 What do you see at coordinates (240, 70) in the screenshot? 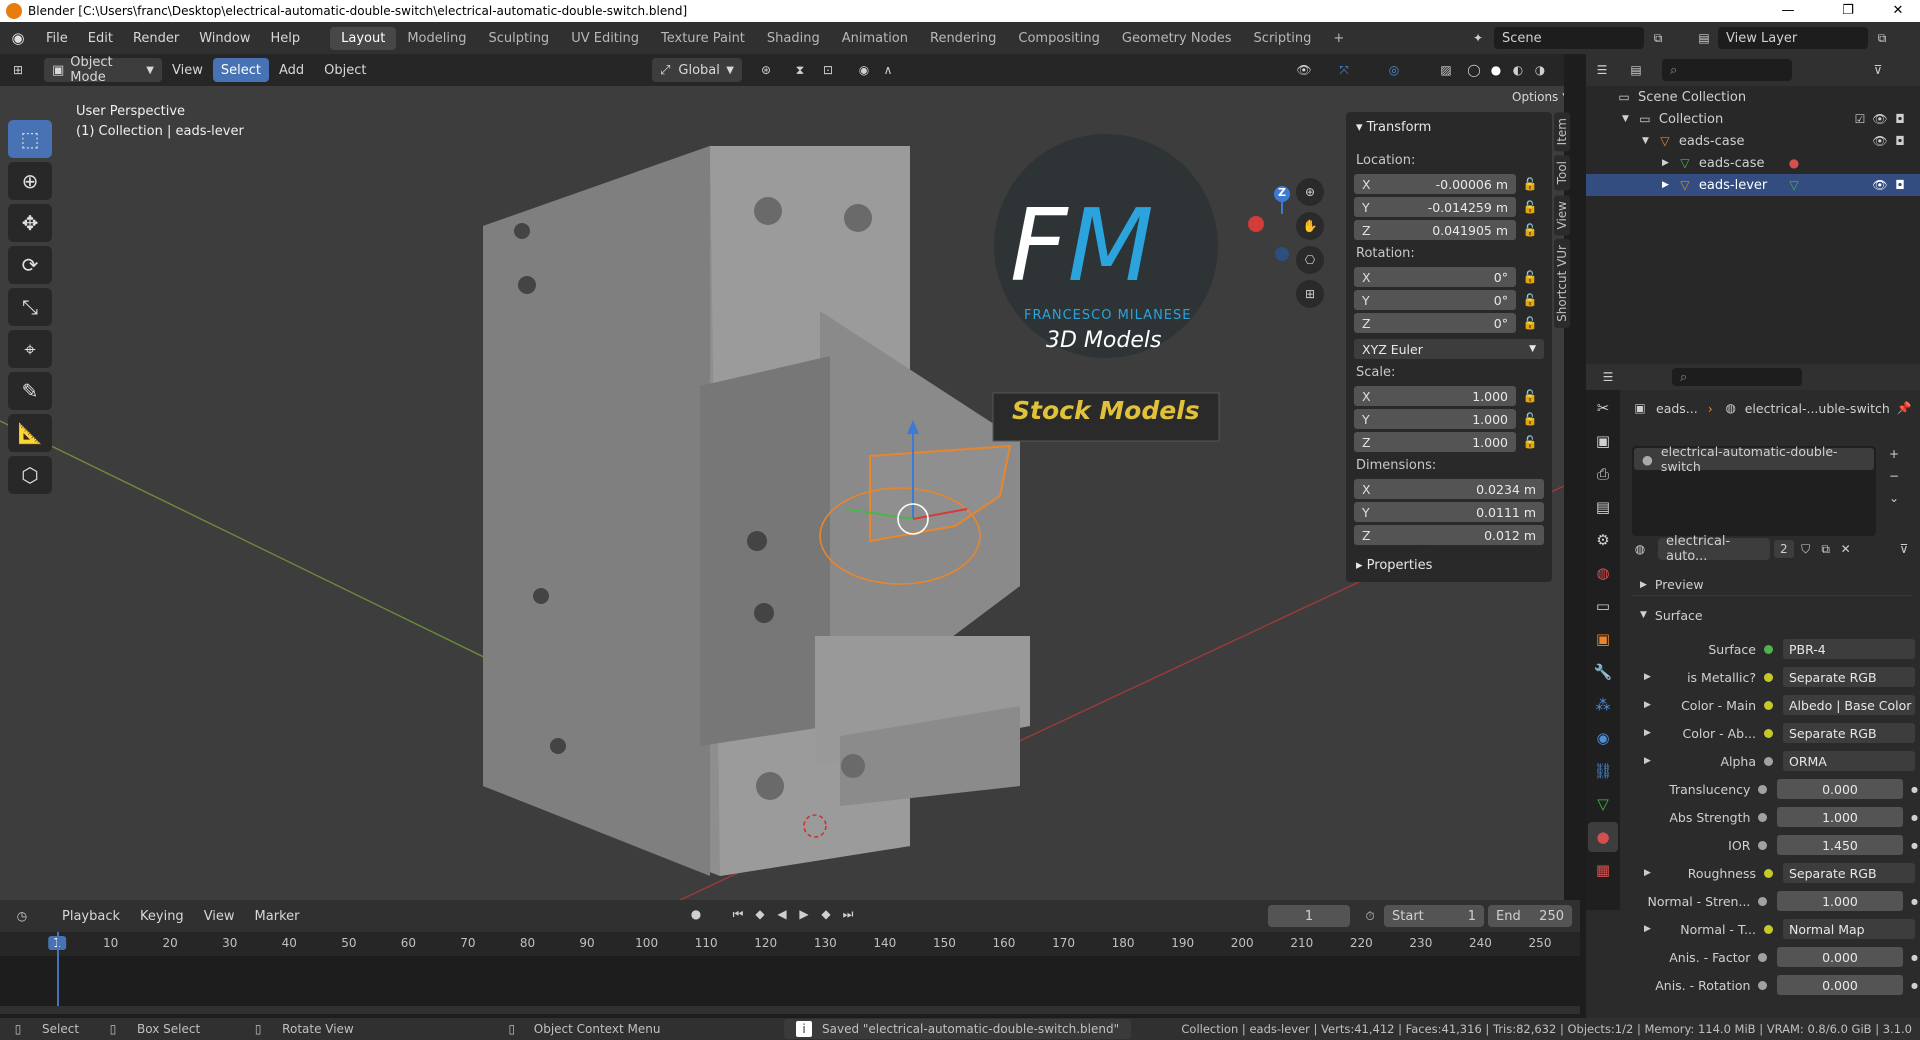
I see `viewport-menu-select: Select` at bounding box center [240, 70].